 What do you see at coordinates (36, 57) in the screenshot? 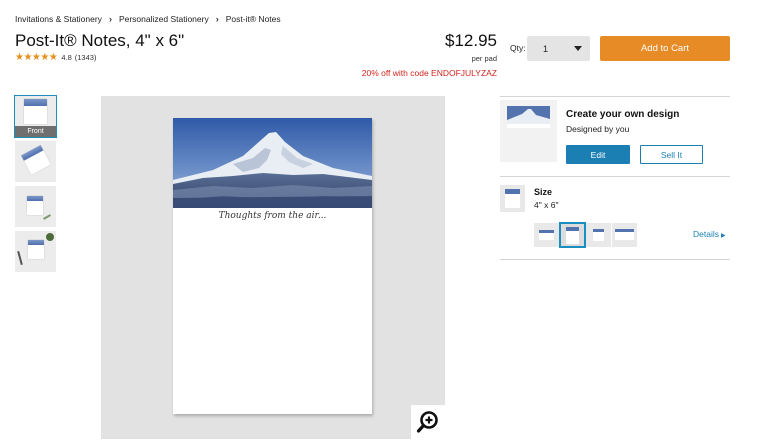
I see `star-rating-icon: ★★★★★` at bounding box center [36, 57].